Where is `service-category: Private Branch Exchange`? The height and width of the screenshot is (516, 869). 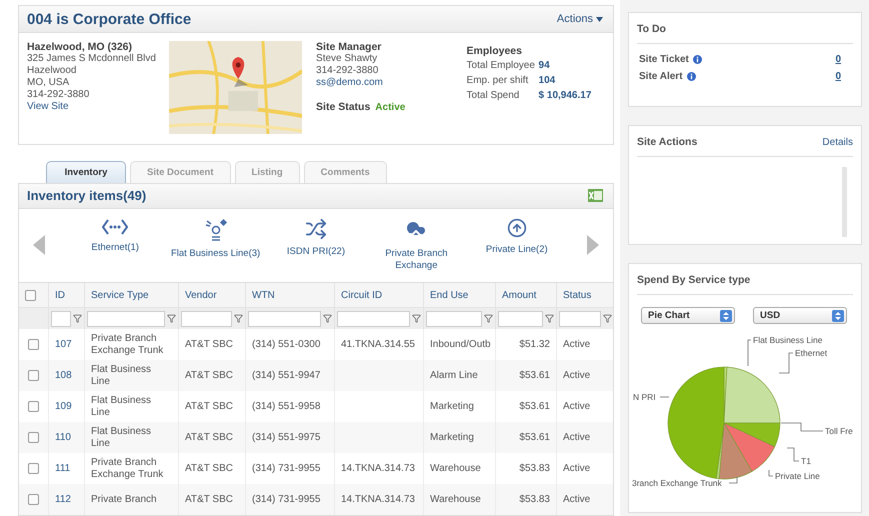
service-category: Private Branch Exchange is located at coordinates (416, 245).